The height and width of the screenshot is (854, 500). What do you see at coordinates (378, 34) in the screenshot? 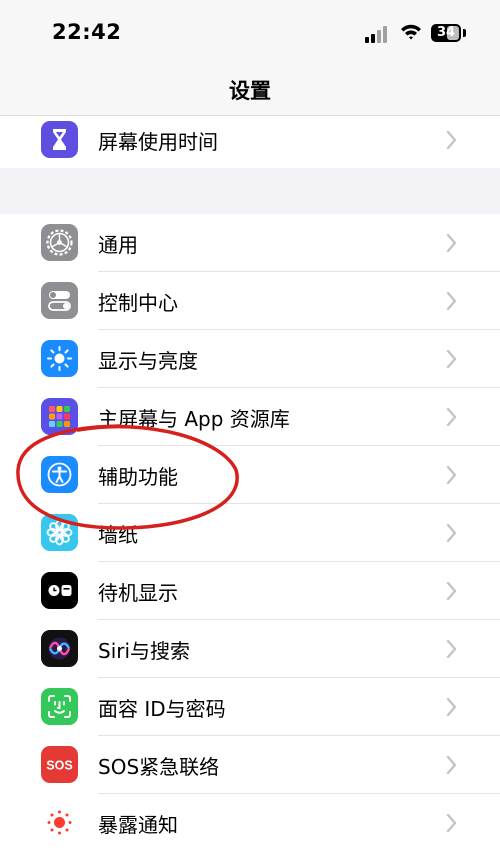
I see `cellular-signal-icon` at bounding box center [378, 34].